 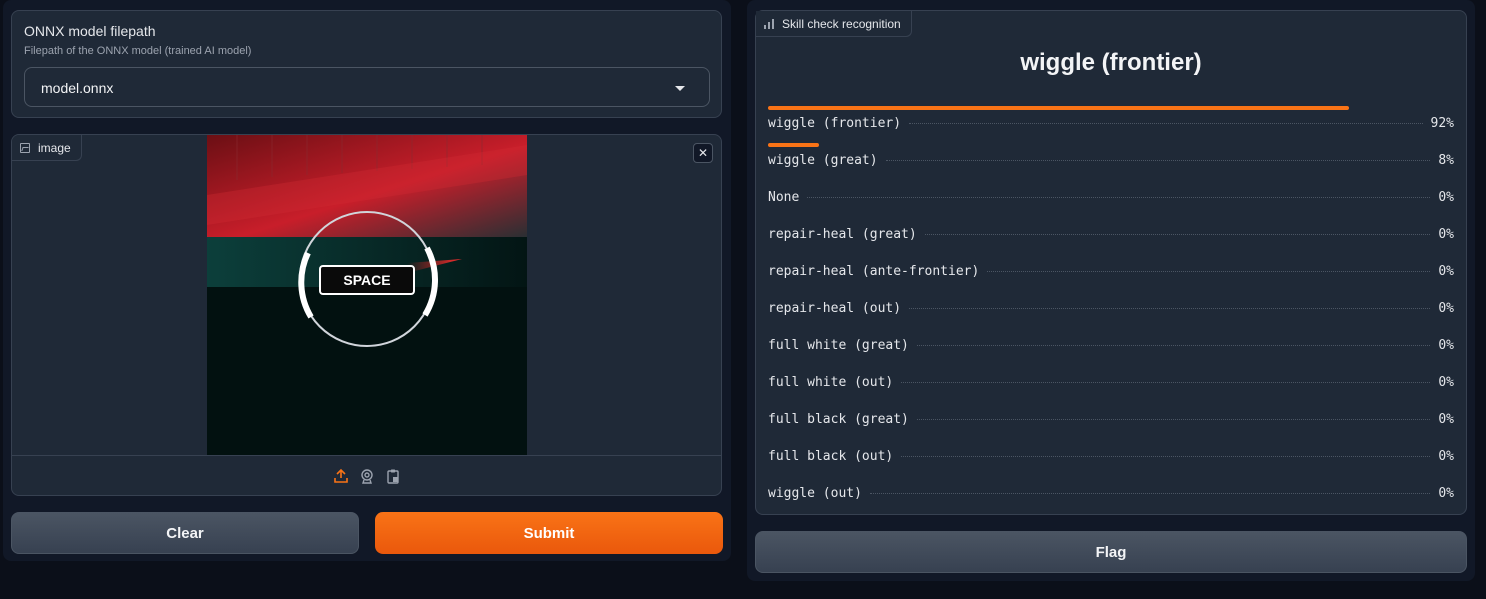 What do you see at coordinates (835, 308) in the screenshot?
I see `confidence-label: repair-heal (out)` at bounding box center [835, 308].